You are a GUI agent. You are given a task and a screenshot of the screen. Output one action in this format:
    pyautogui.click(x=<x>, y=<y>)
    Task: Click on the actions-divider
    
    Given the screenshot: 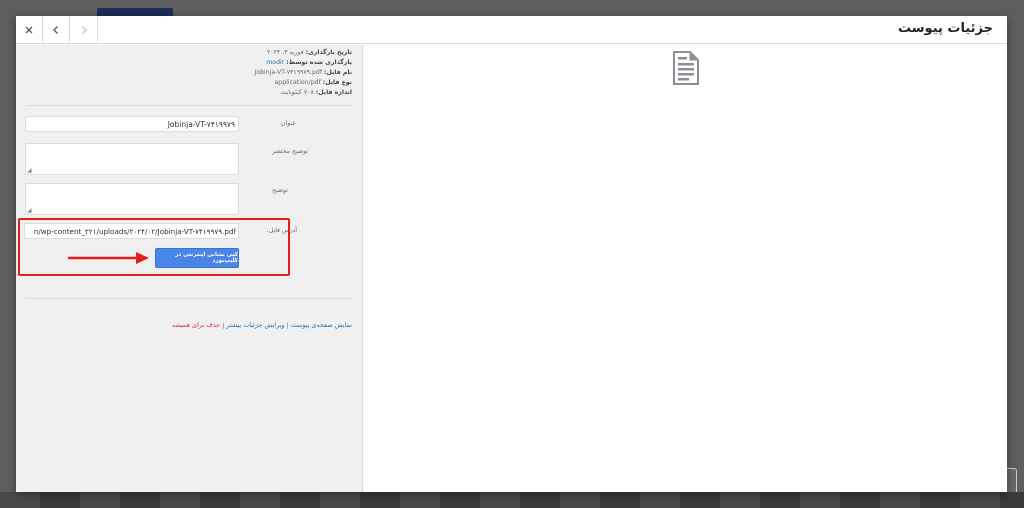 What is the action you would take?
    pyautogui.click(x=189, y=298)
    